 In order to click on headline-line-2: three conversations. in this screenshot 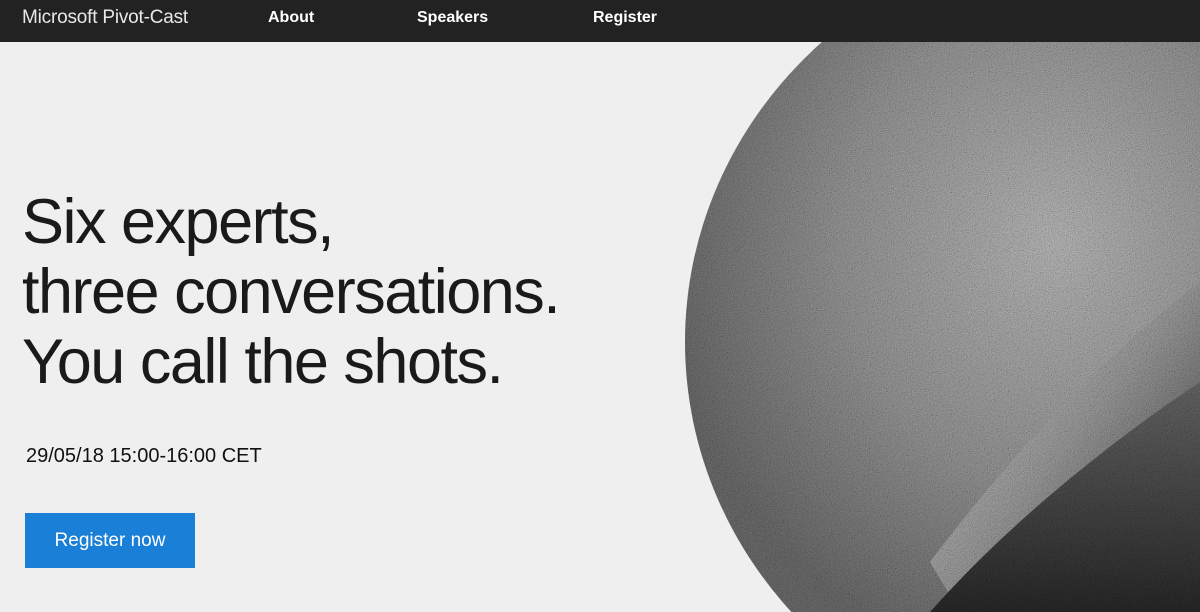, I will do `click(291, 292)`.